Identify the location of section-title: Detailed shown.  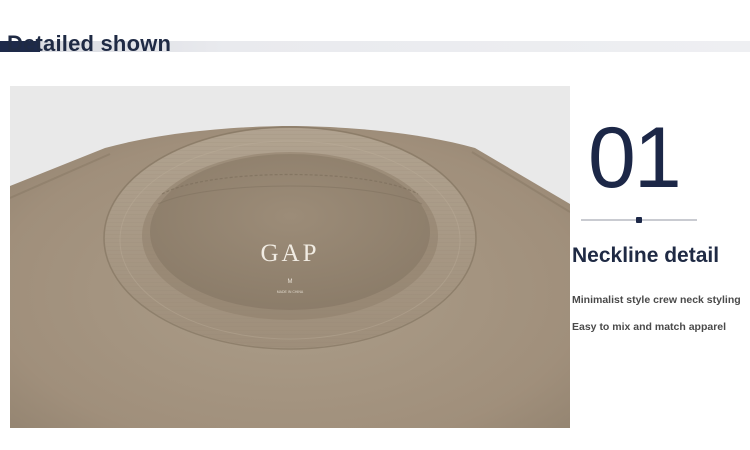
(89, 43).